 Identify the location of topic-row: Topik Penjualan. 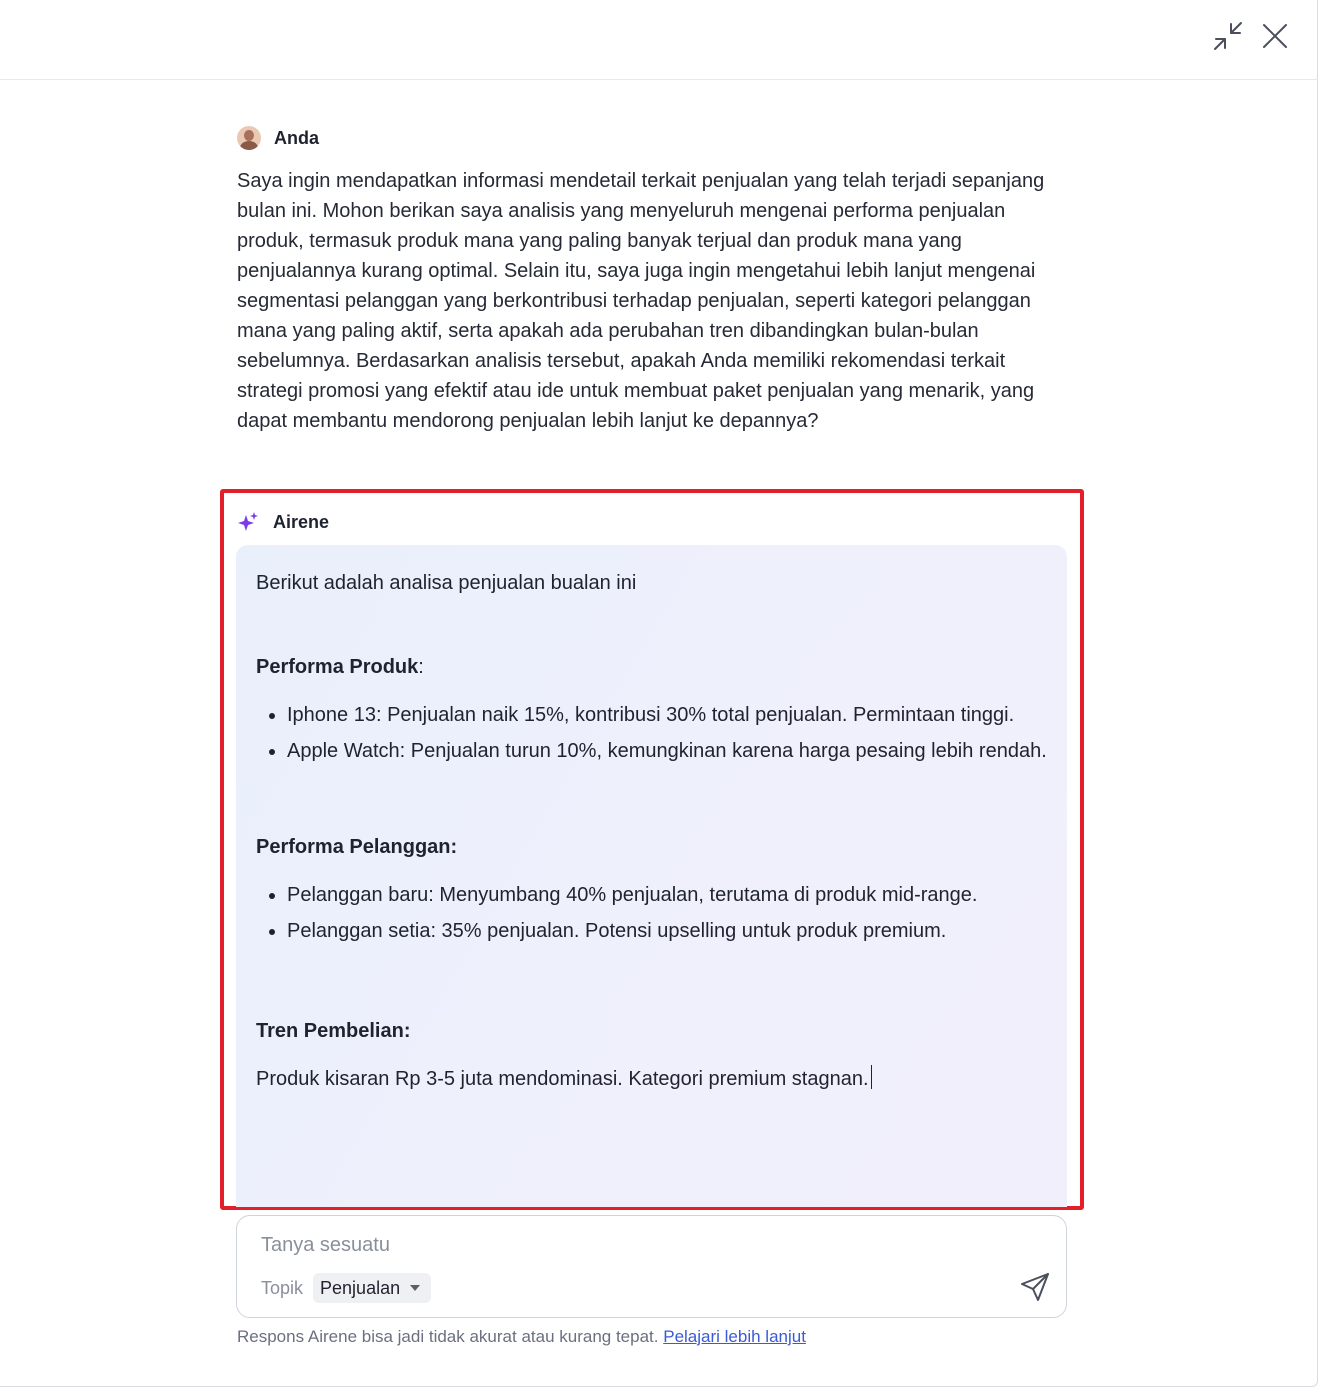
(346, 1288).